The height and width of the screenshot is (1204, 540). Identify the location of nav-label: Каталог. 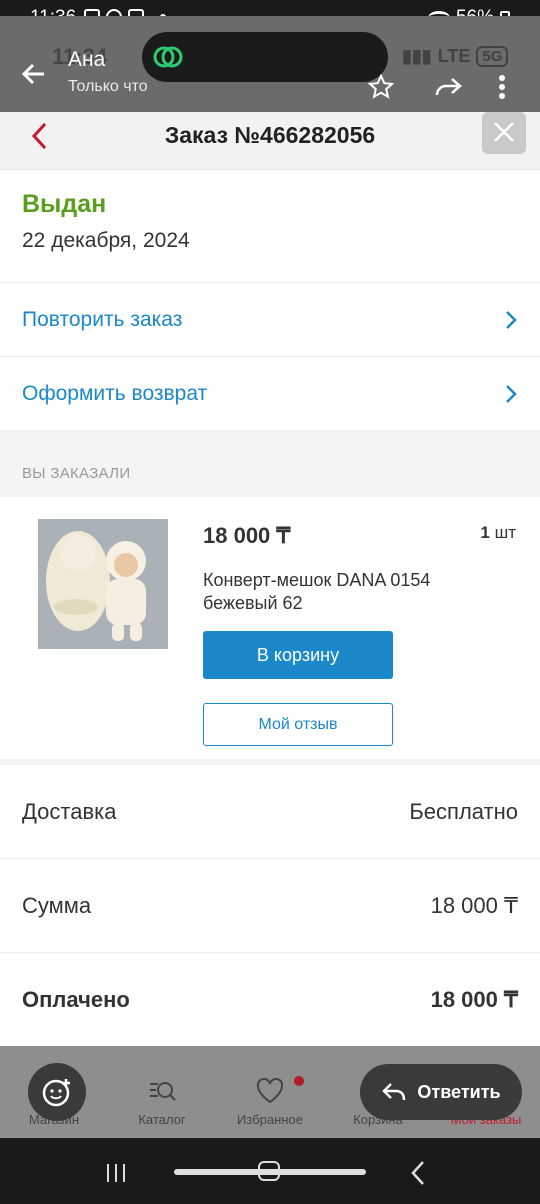
(162, 1119).